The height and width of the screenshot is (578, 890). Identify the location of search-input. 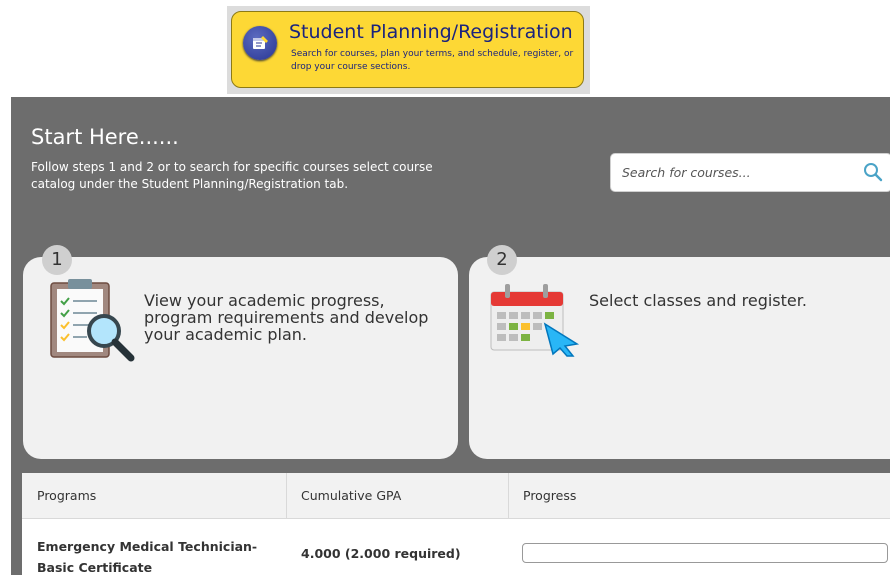
(742, 172).